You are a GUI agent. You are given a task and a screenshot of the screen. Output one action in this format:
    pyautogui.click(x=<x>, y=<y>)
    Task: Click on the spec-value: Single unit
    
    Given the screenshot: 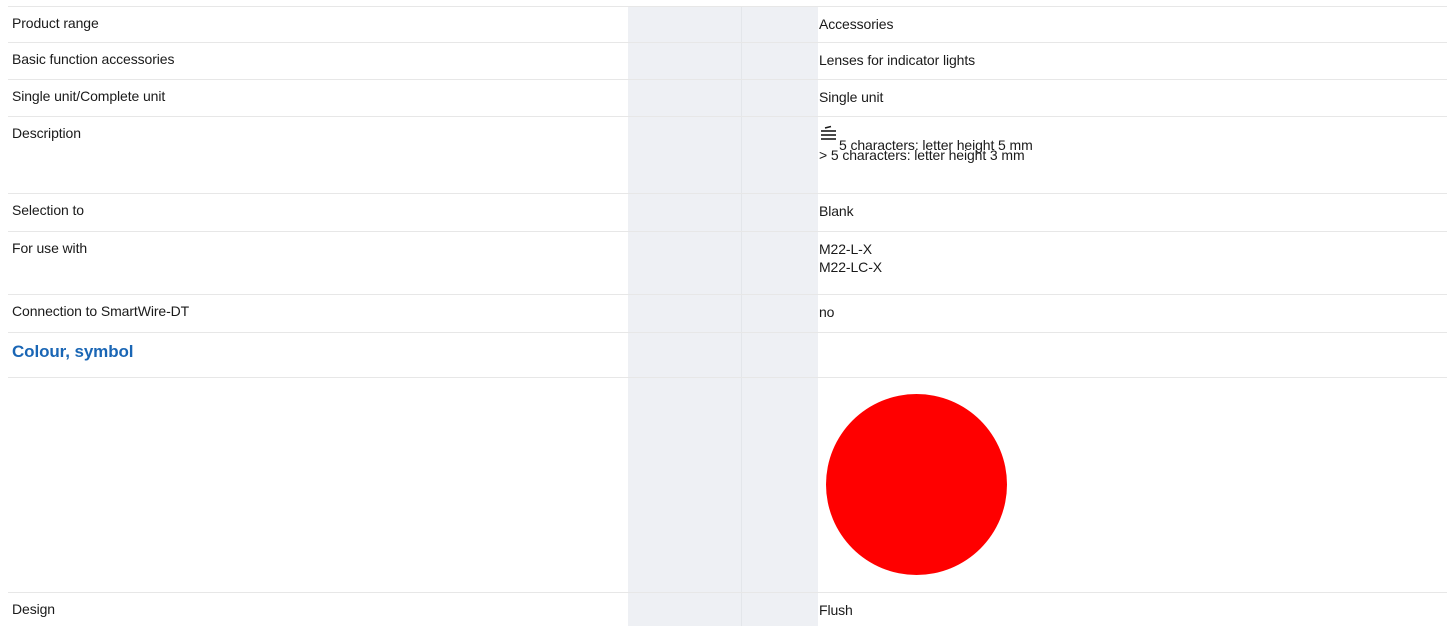 What is the action you would take?
    pyautogui.click(x=851, y=97)
    